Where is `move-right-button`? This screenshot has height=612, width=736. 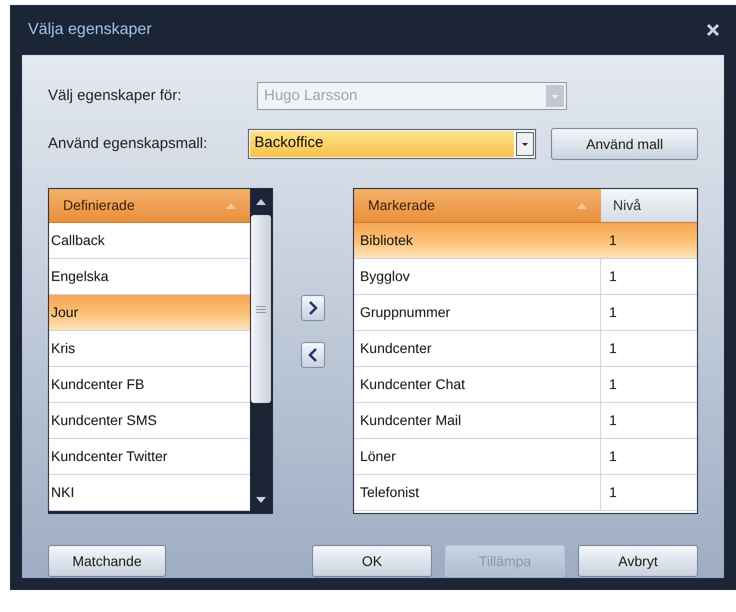 move-right-button is located at coordinates (312, 308).